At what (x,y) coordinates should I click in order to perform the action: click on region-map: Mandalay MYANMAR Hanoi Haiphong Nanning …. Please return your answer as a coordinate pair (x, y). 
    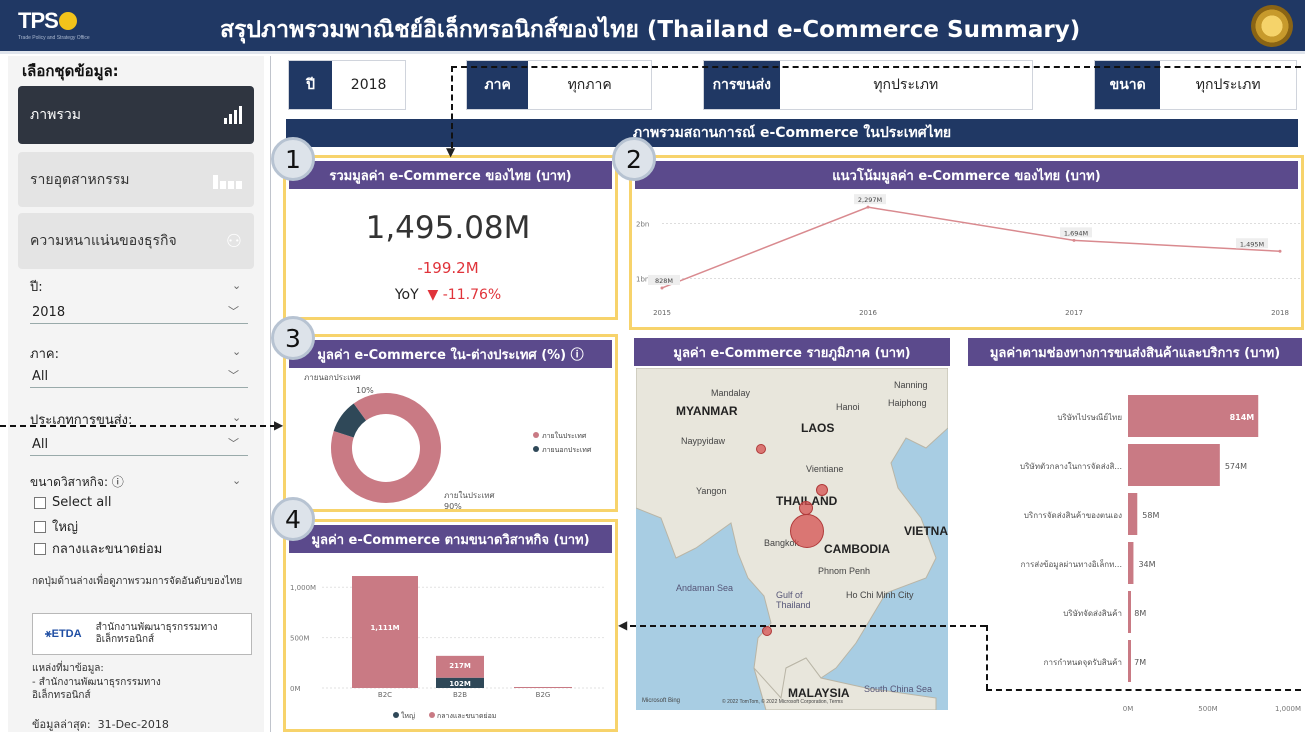
    Looking at the image, I should click on (792, 539).